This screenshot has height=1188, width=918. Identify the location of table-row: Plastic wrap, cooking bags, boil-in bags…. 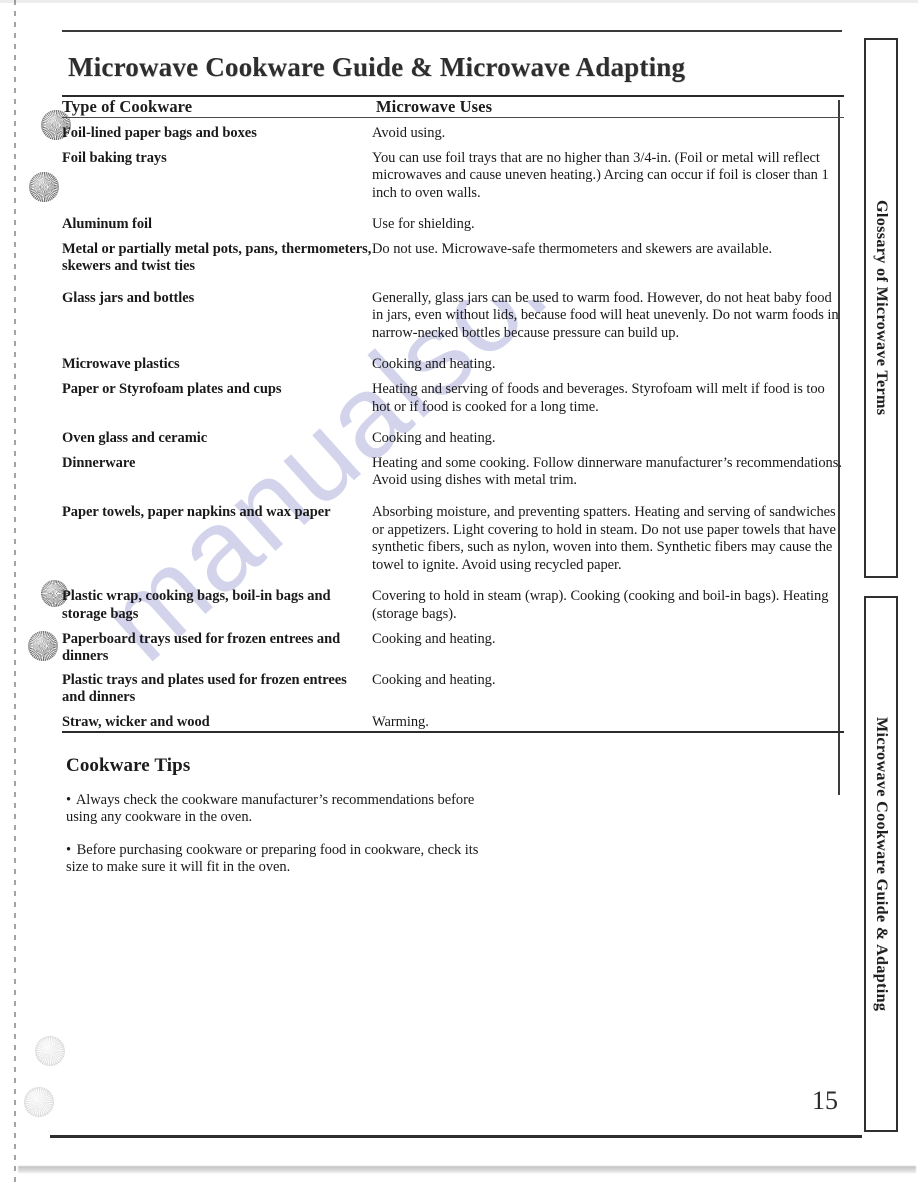
(453, 609).